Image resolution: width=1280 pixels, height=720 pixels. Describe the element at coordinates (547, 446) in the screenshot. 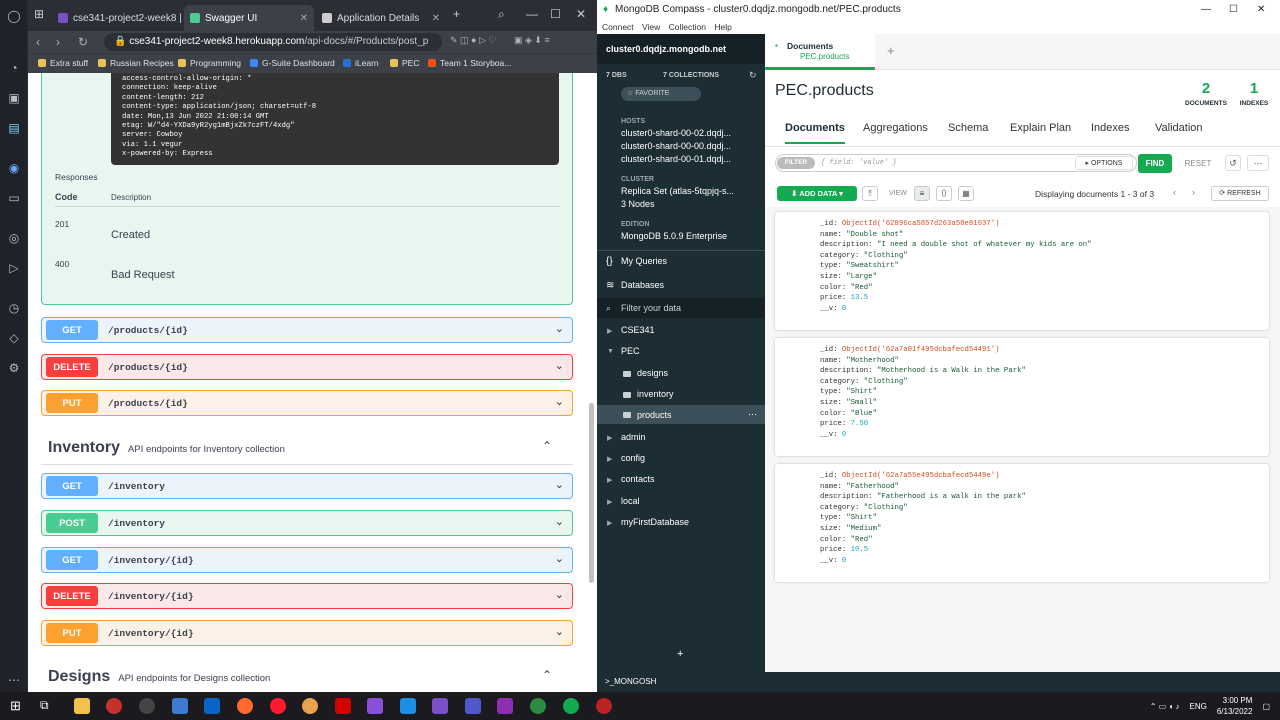

I see `chevron-up-icon: ⌃` at that location.